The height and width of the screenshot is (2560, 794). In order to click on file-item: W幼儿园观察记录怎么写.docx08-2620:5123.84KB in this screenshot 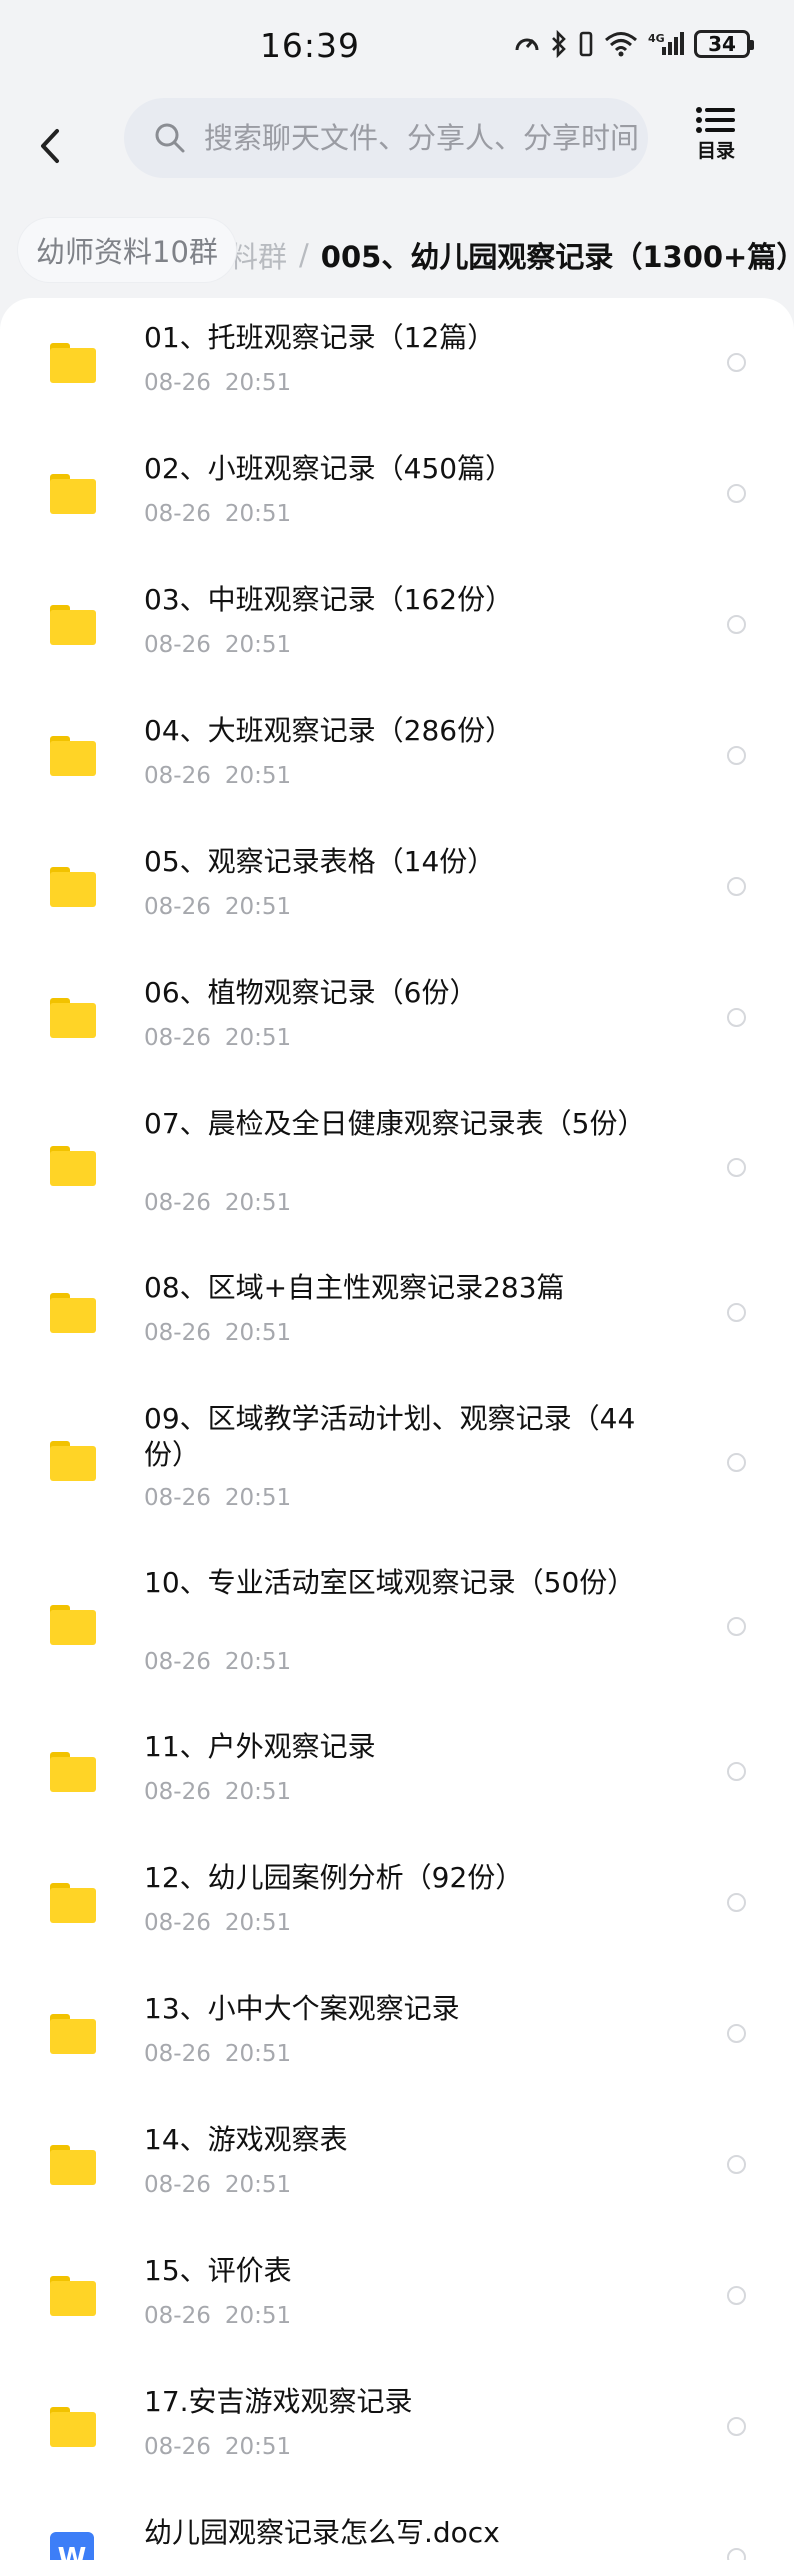, I will do `click(397, 2526)`.